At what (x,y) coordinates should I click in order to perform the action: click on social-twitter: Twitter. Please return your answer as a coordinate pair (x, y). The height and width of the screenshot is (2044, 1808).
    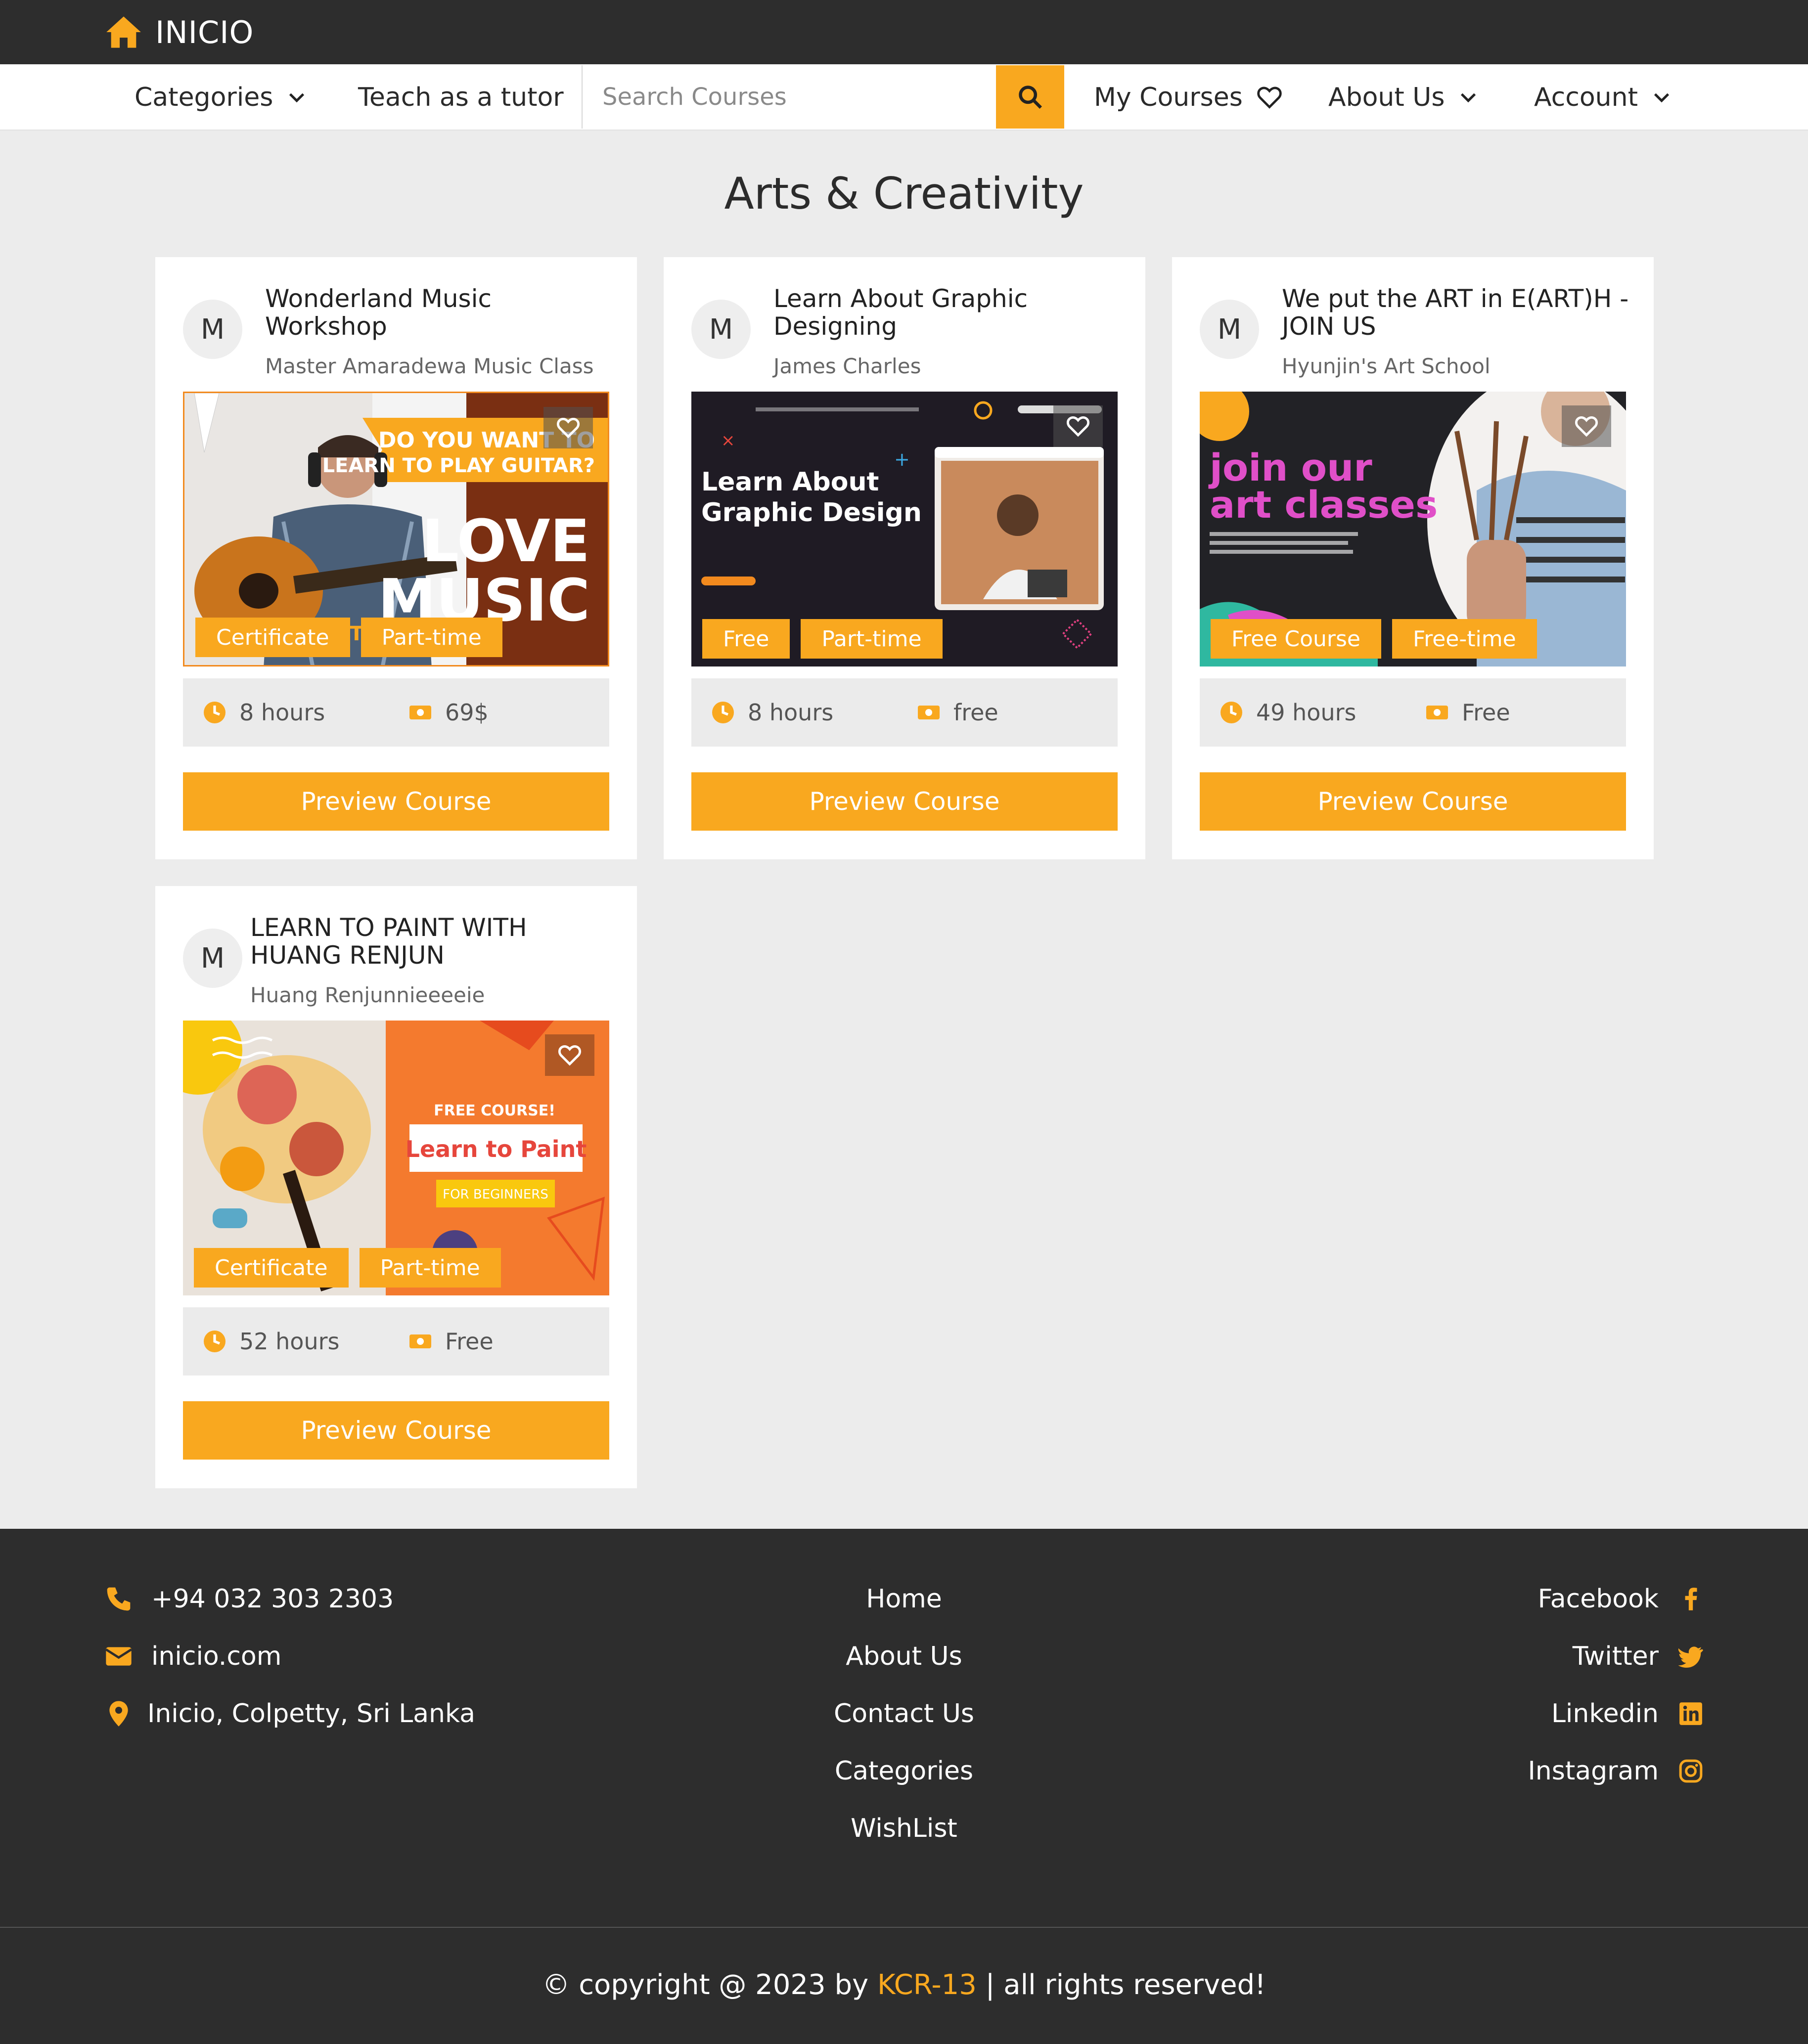
    Looking at the image, I should click on (1638, 1656).